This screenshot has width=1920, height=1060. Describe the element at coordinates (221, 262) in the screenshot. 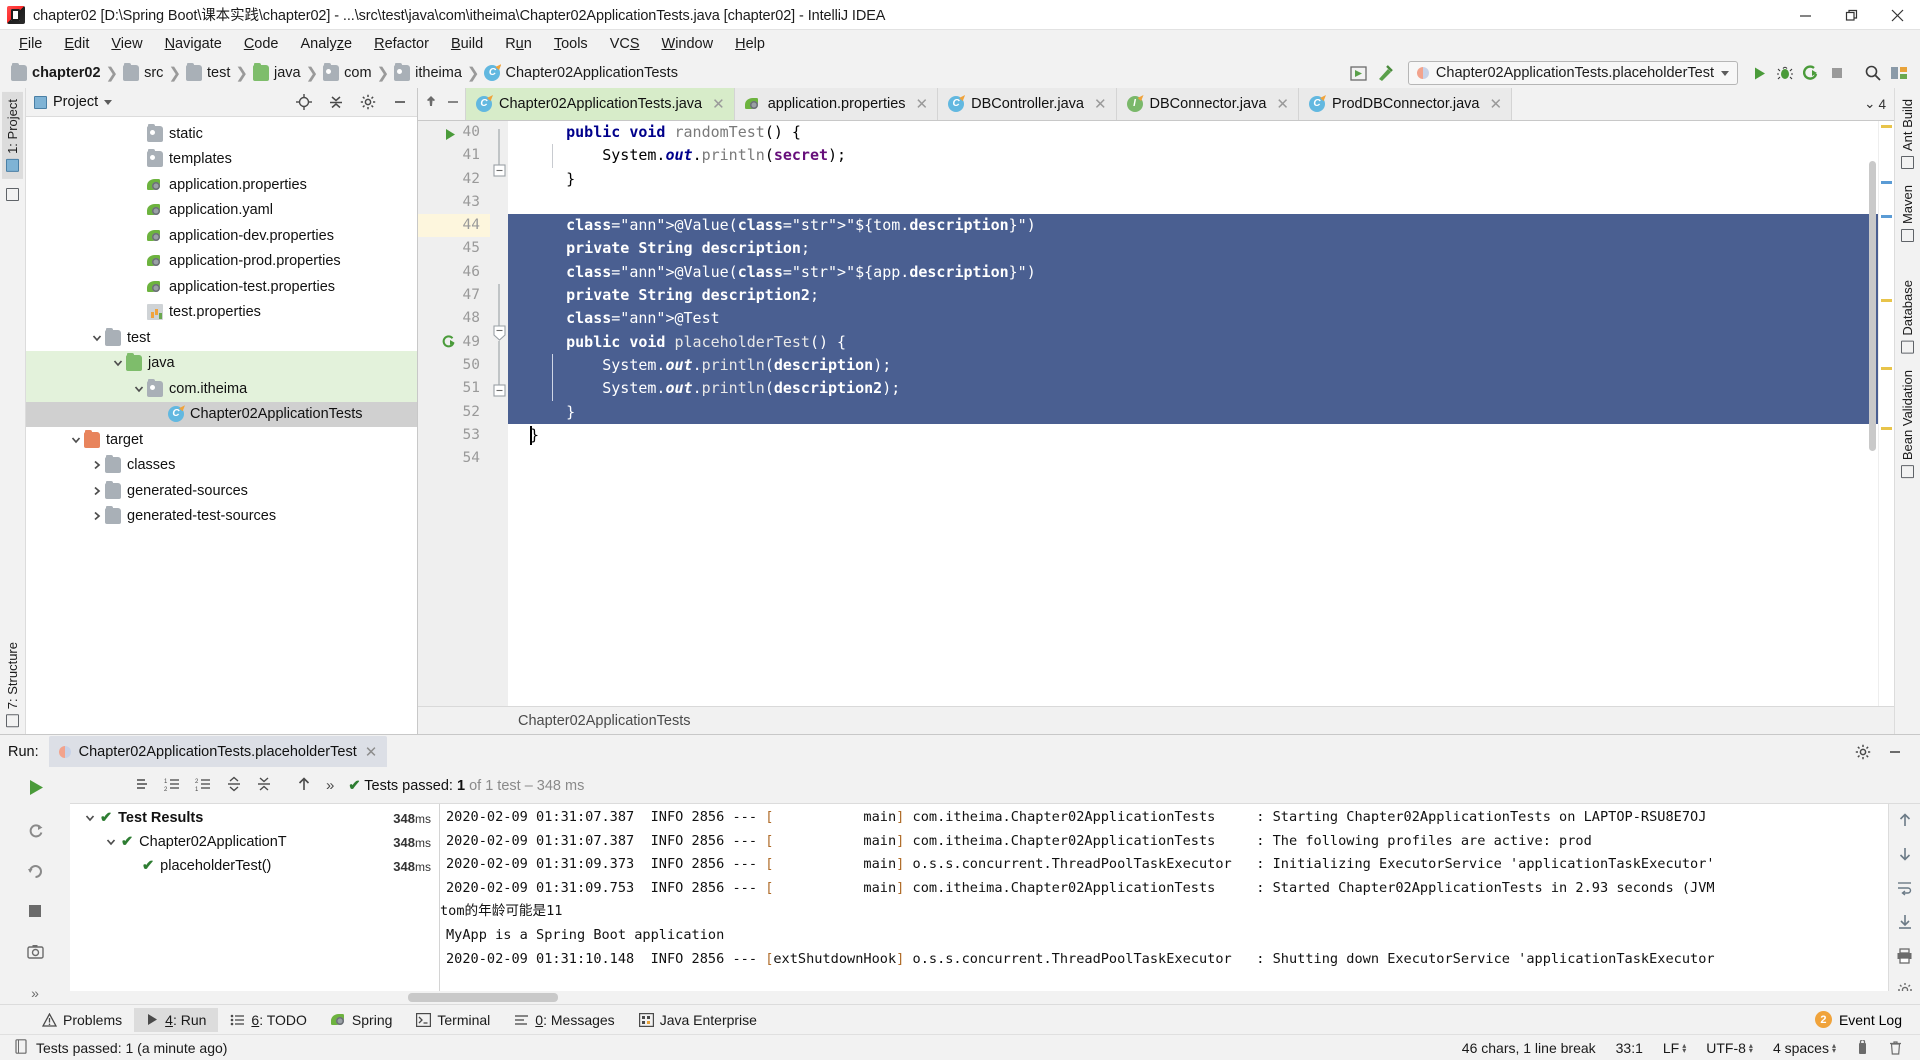

I see `tree-item-application-prod-properties: application-prod.properties` at that location.